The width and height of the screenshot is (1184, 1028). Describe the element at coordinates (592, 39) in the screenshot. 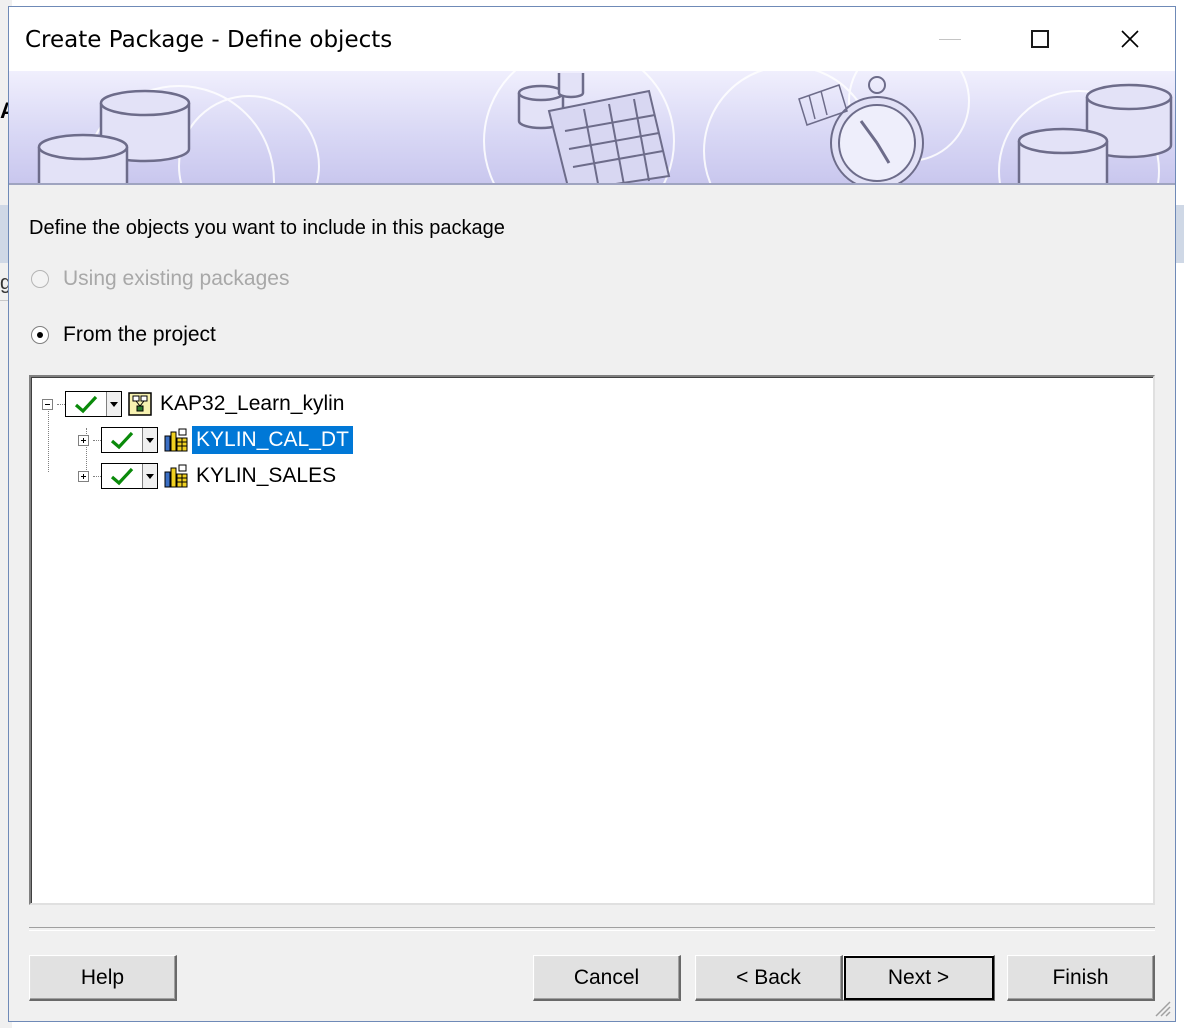

I see `title-bar: Create Package - Define objects` at that location.